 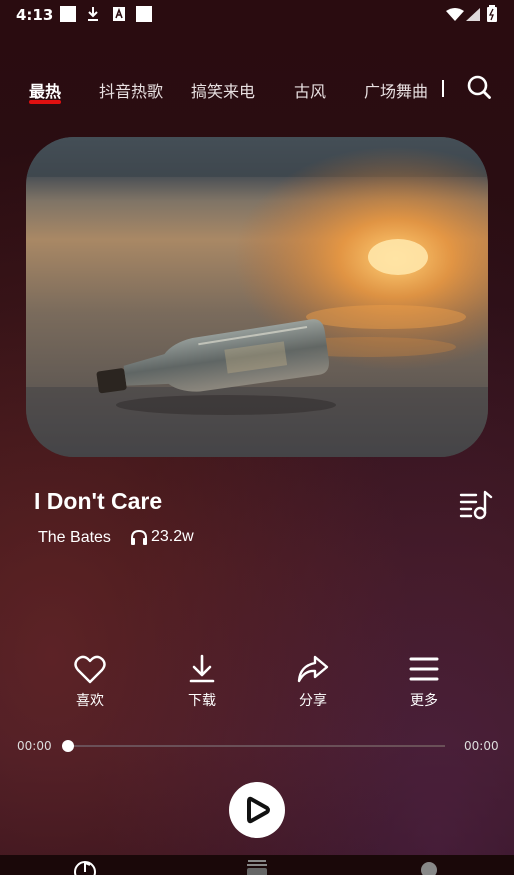 I want to click on like-label: 喜欢, so click(x=90, y=701).